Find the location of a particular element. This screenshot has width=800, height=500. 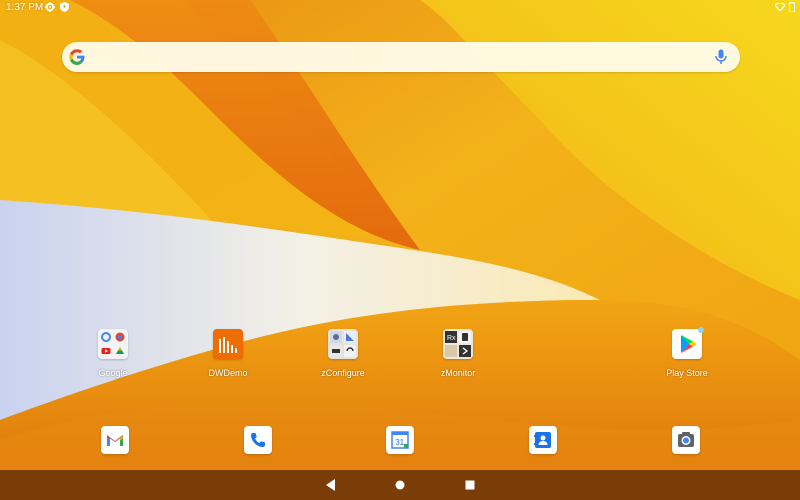

camera-icon is located at coordinates (686, 439).